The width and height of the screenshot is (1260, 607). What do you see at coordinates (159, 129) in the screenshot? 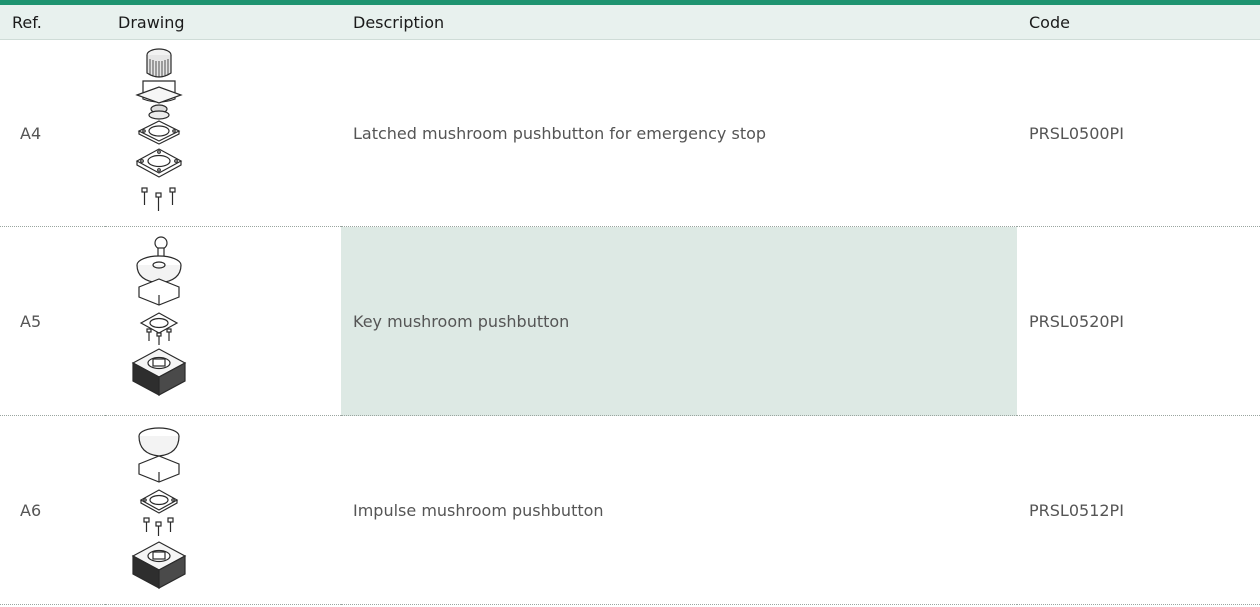
I see `latched-mushroom-pushbutton-drawing` at bounding box center [159, 129].